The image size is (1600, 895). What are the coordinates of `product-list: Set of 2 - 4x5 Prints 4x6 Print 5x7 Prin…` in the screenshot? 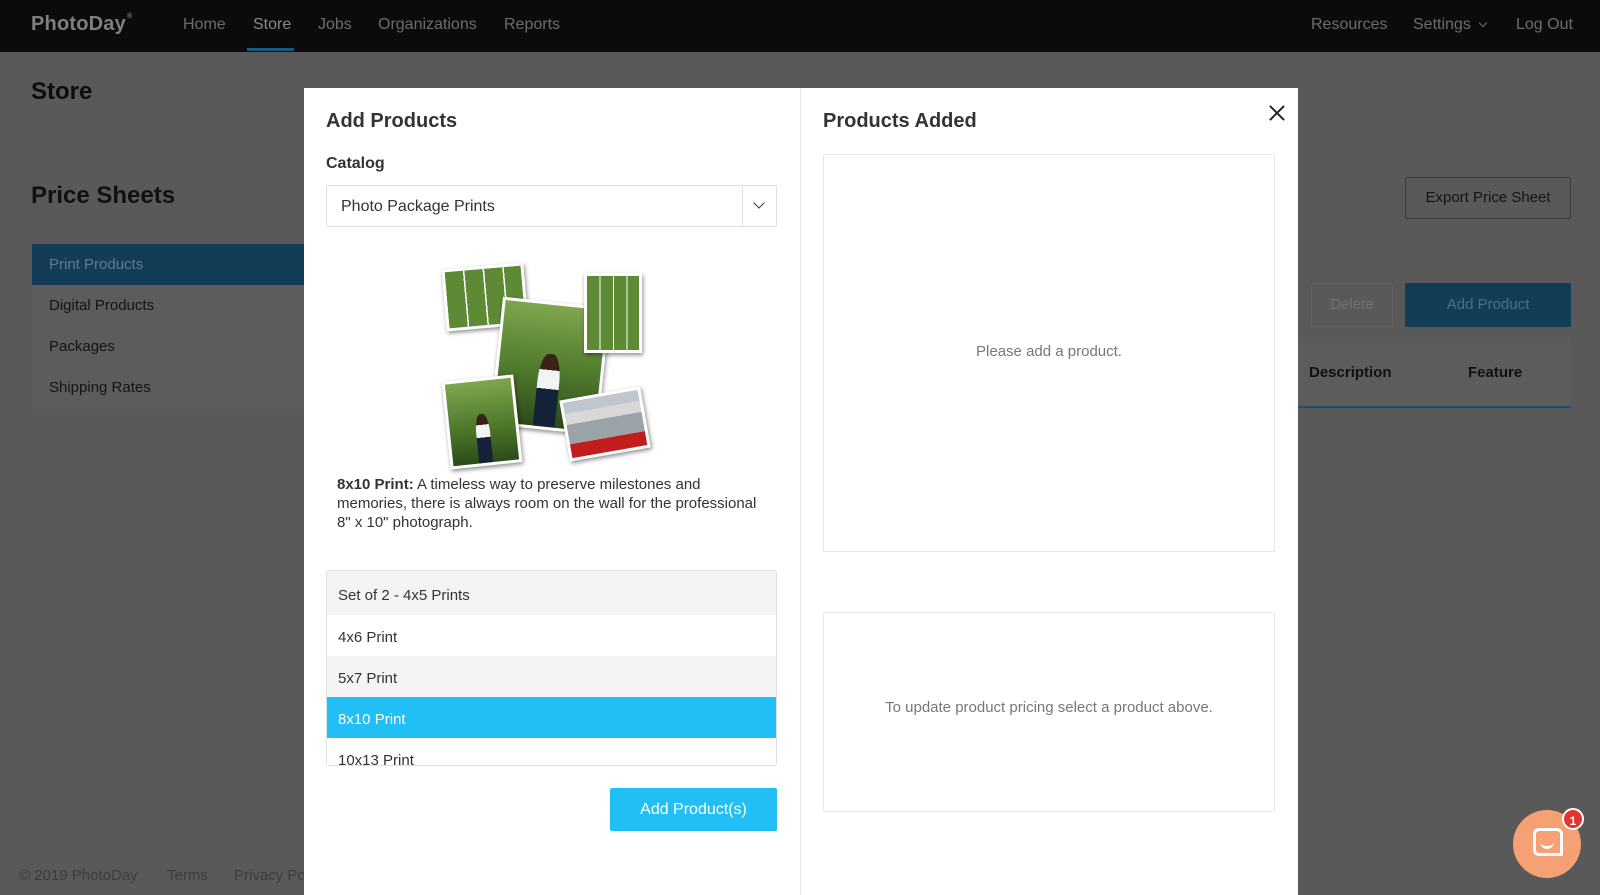 It's located at (551, 668).